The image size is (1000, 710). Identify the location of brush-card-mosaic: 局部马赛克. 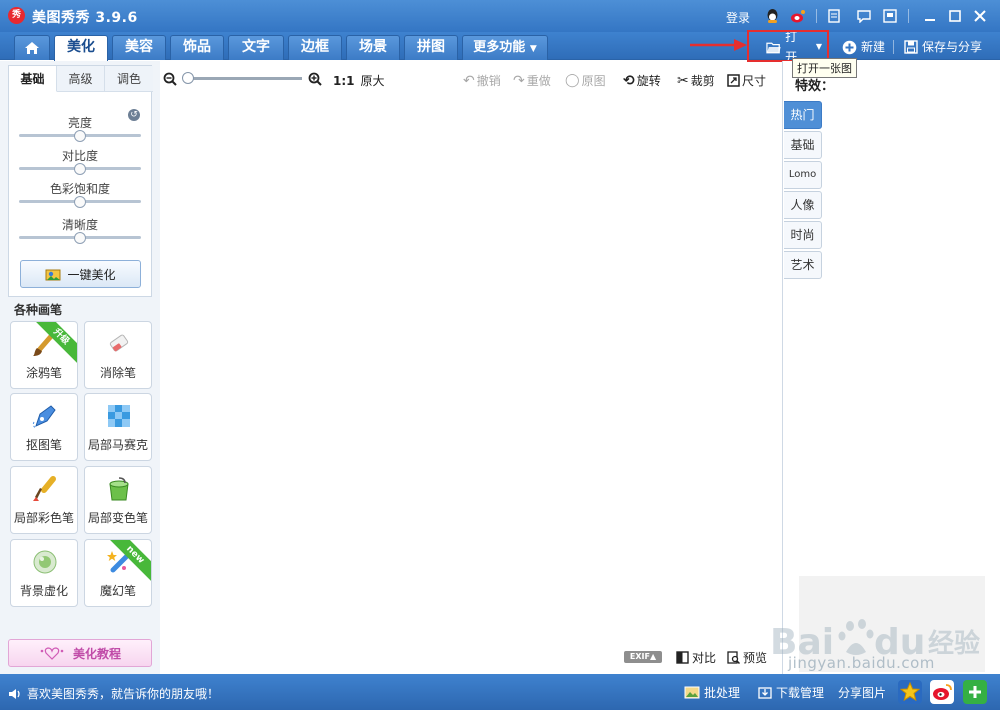
(118, 427).